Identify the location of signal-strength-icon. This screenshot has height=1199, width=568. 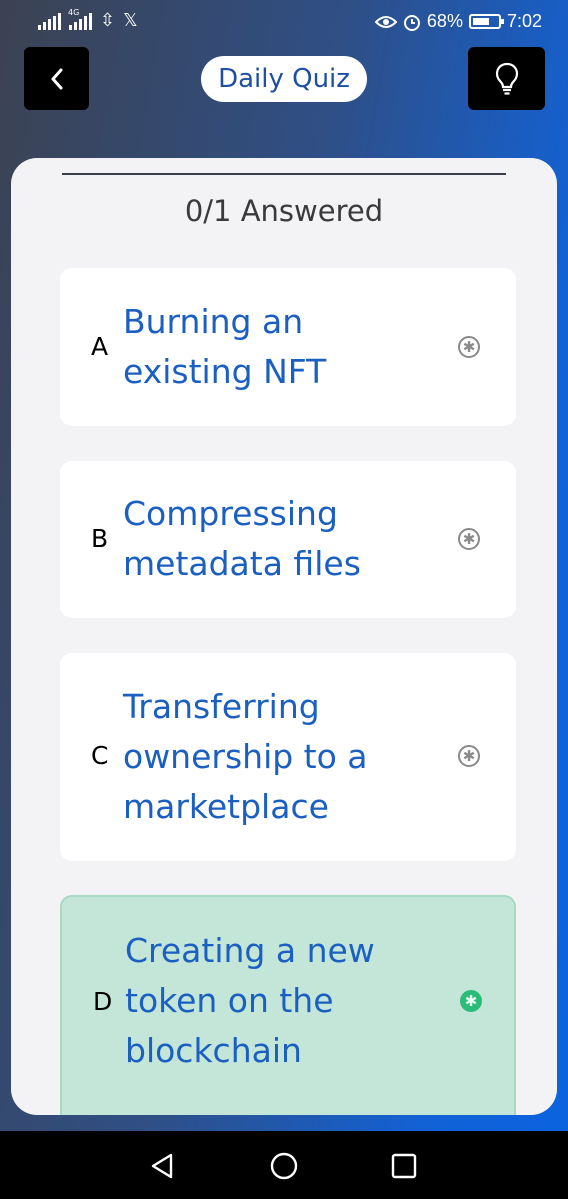
(49, 21).